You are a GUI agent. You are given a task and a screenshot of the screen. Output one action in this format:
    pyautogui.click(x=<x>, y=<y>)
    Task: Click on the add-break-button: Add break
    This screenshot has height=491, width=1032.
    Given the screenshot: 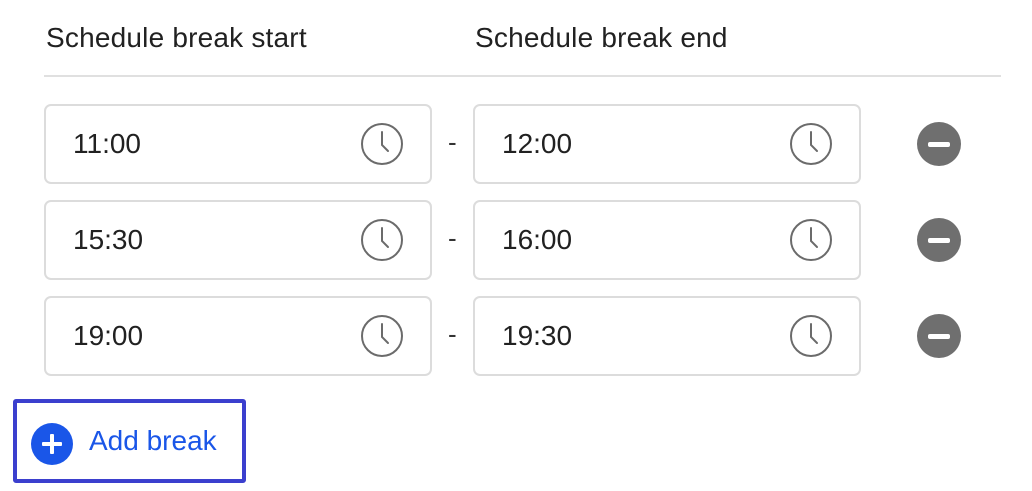 What is the action you would take?
    pyautogui.click(x=129, y=441)
    